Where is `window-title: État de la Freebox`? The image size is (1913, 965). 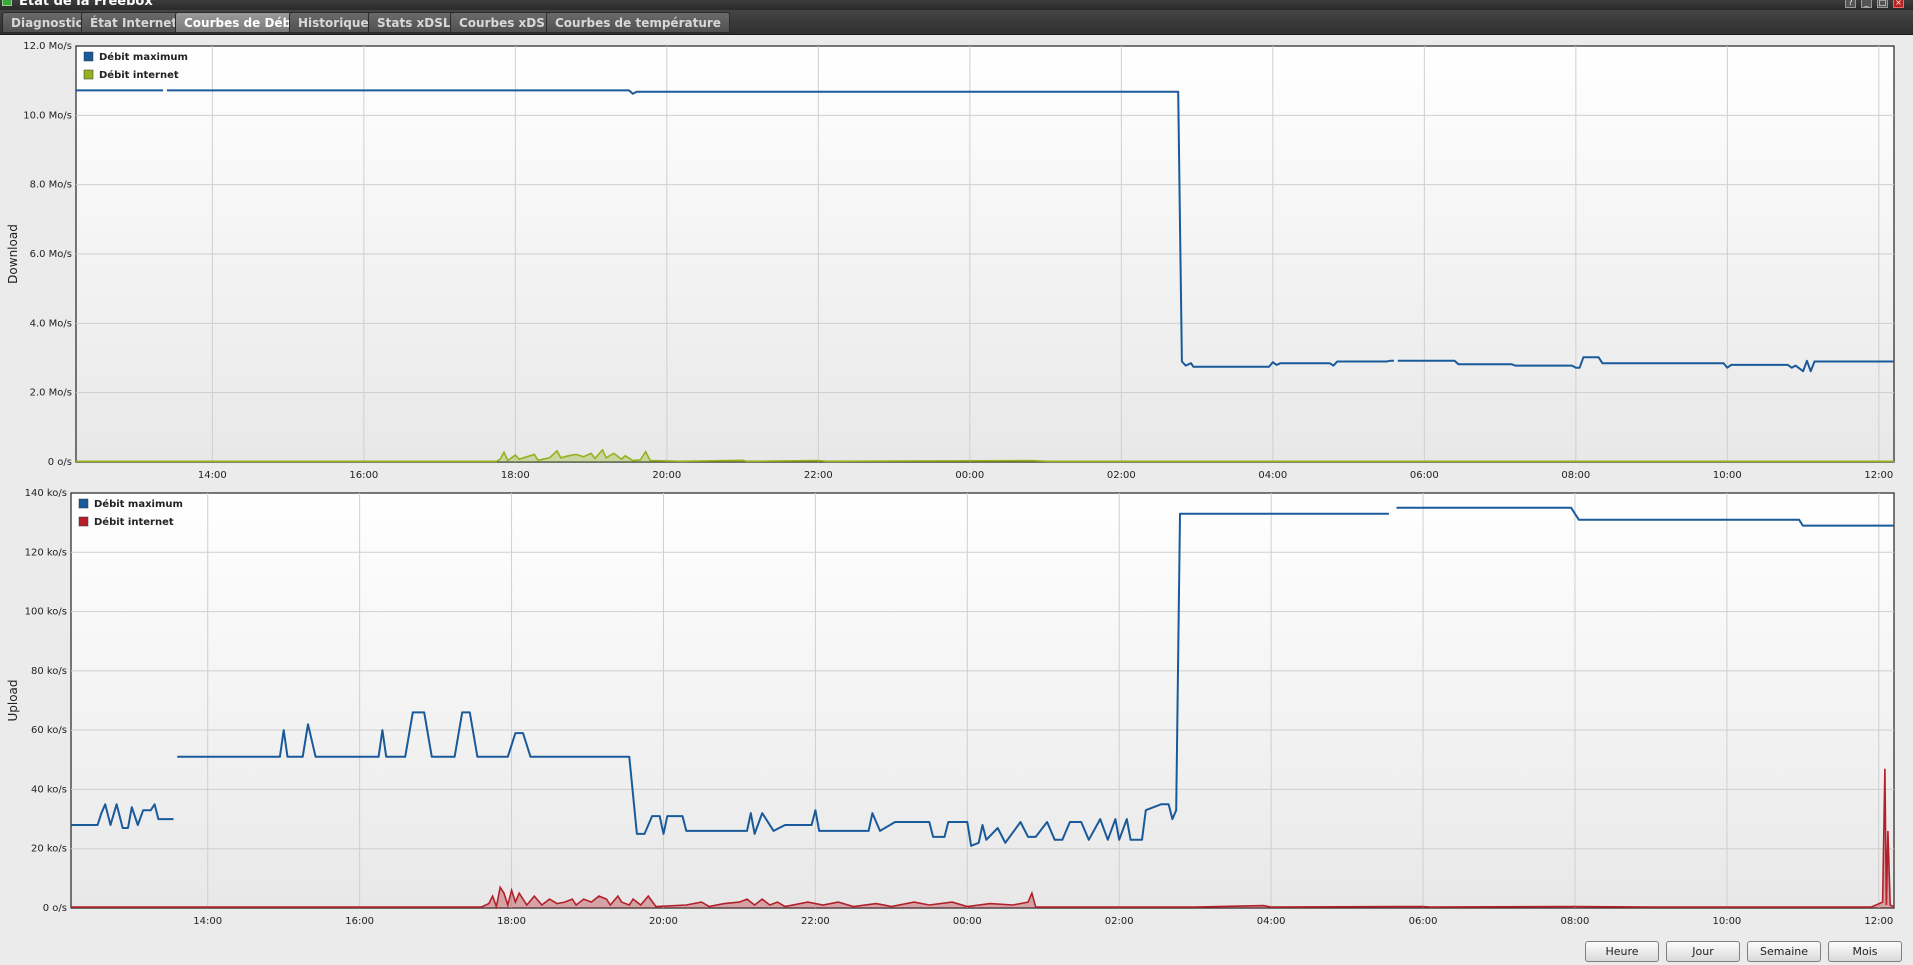 window-title: État de la Freebox is located at coordinates (86, 4).